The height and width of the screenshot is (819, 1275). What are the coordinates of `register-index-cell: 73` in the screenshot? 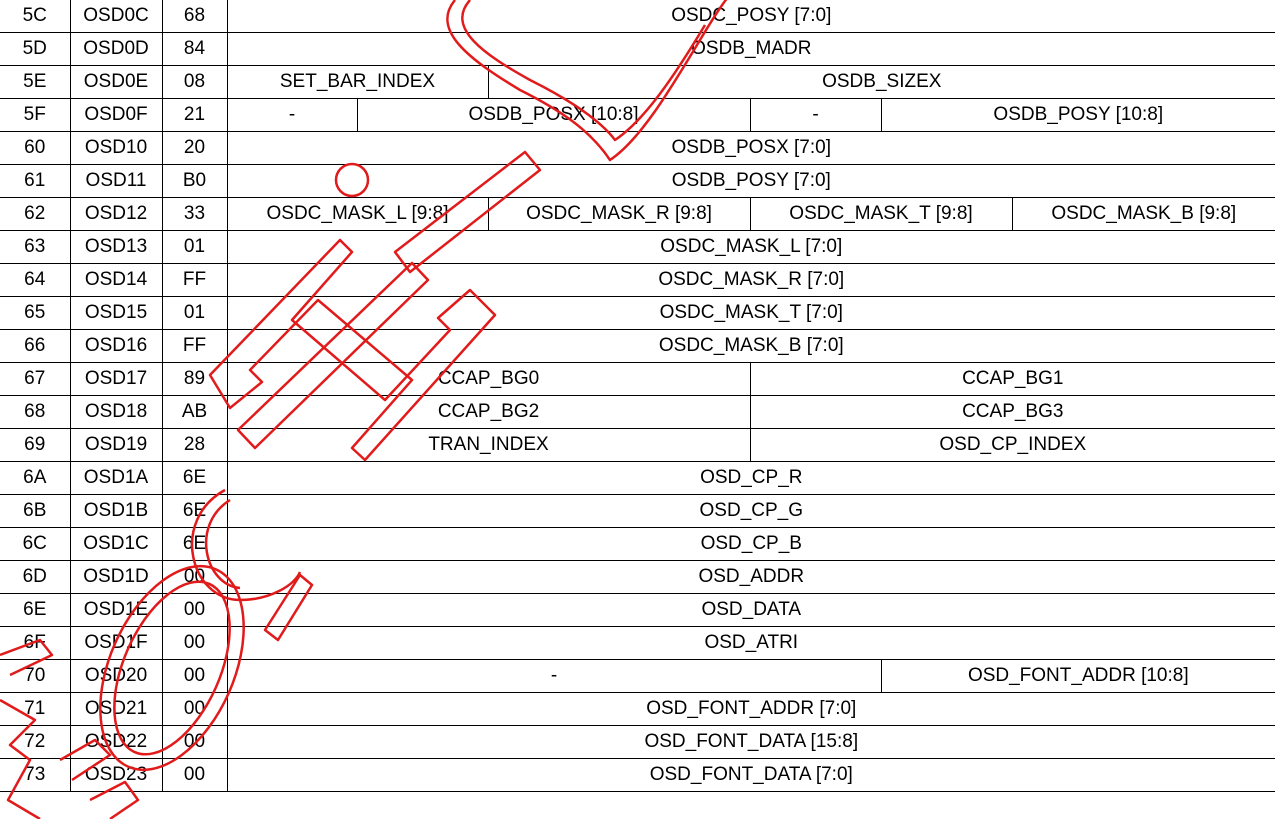 It's located at (35, 775).